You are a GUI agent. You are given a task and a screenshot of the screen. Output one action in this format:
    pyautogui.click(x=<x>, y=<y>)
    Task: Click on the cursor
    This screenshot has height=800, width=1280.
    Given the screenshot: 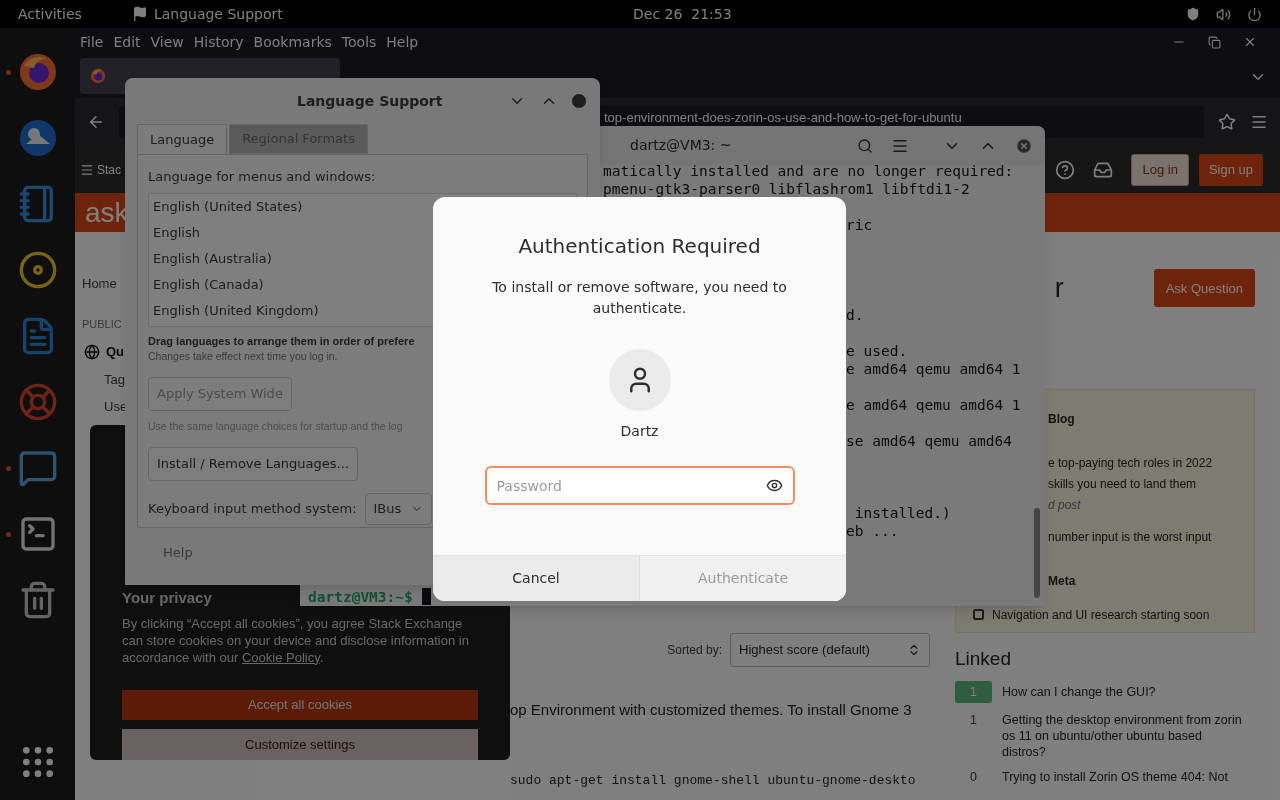 What is the action you would take?
    pyautogui.click(x=426, y=596)
    